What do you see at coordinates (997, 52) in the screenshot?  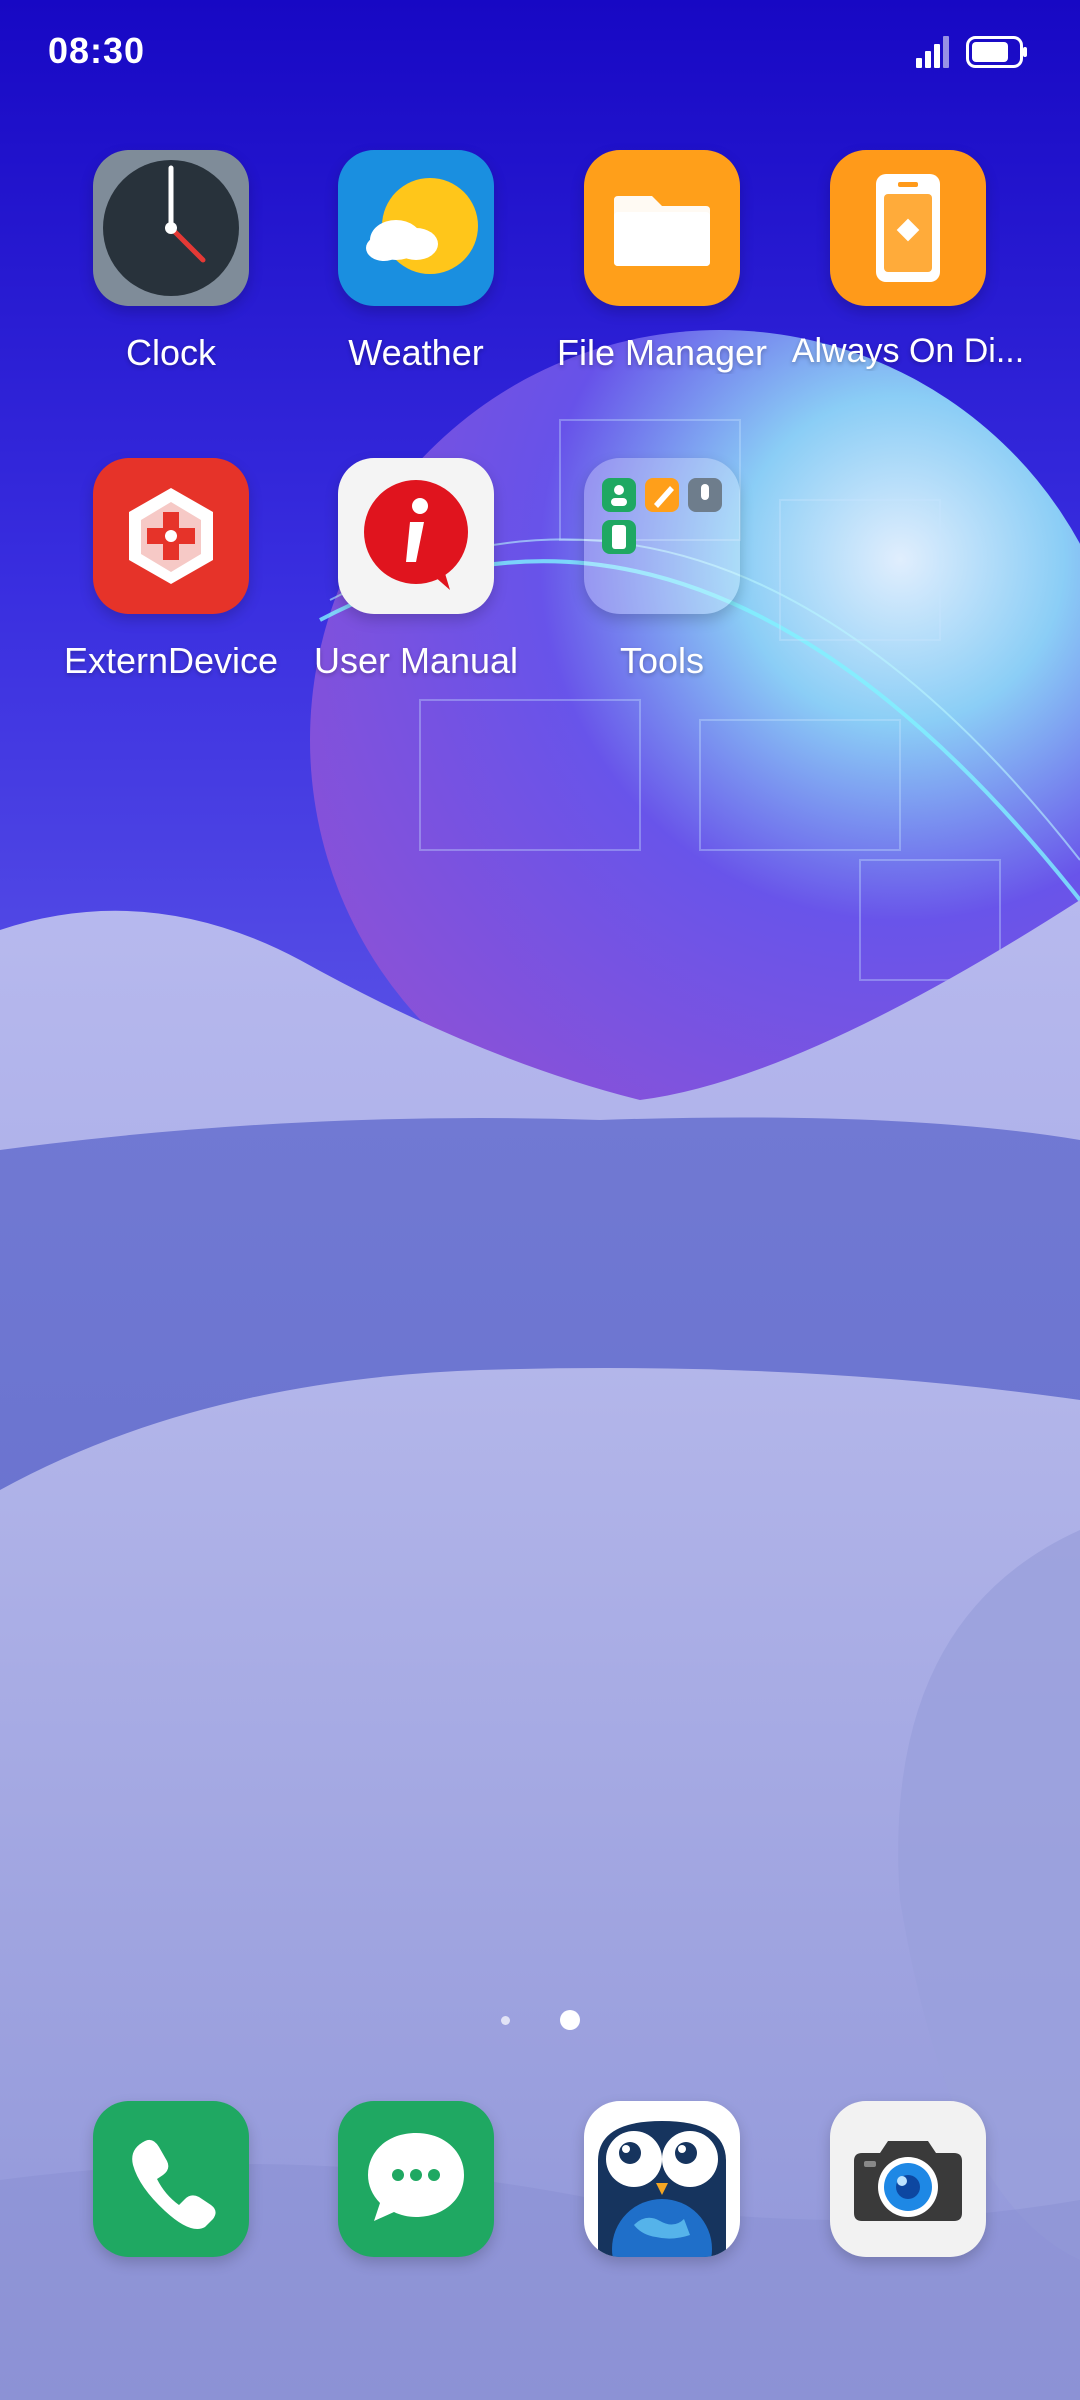 I see `battery-icon` at bounding box center [997, 52].